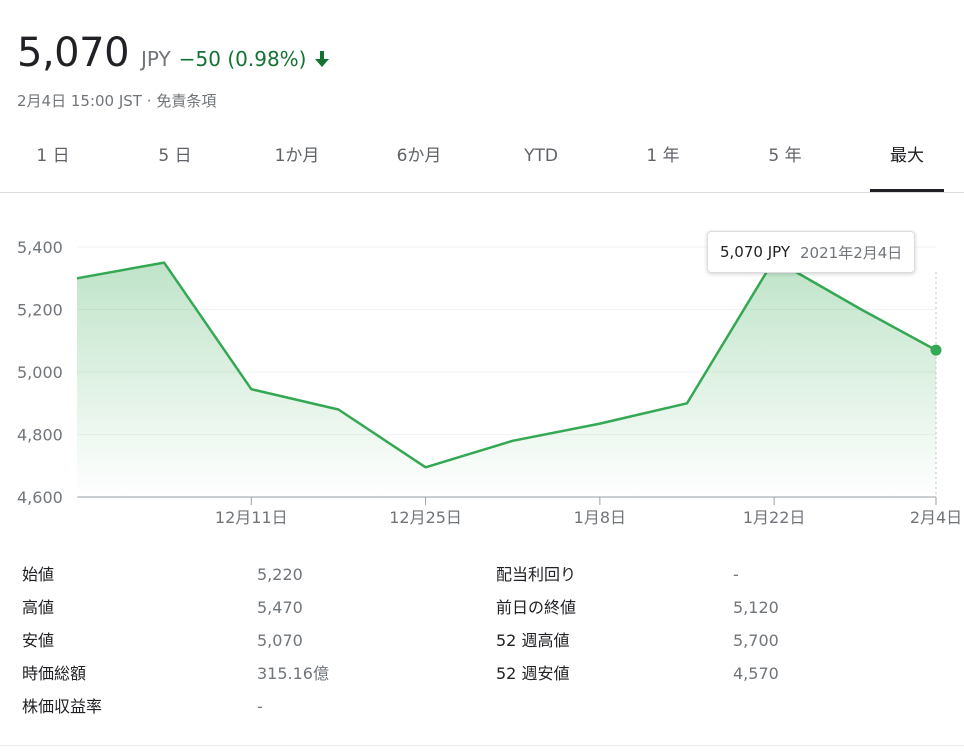  I want to click on stat-row: 高値 5,470 前日の終値 5,120, so click(482, 607).